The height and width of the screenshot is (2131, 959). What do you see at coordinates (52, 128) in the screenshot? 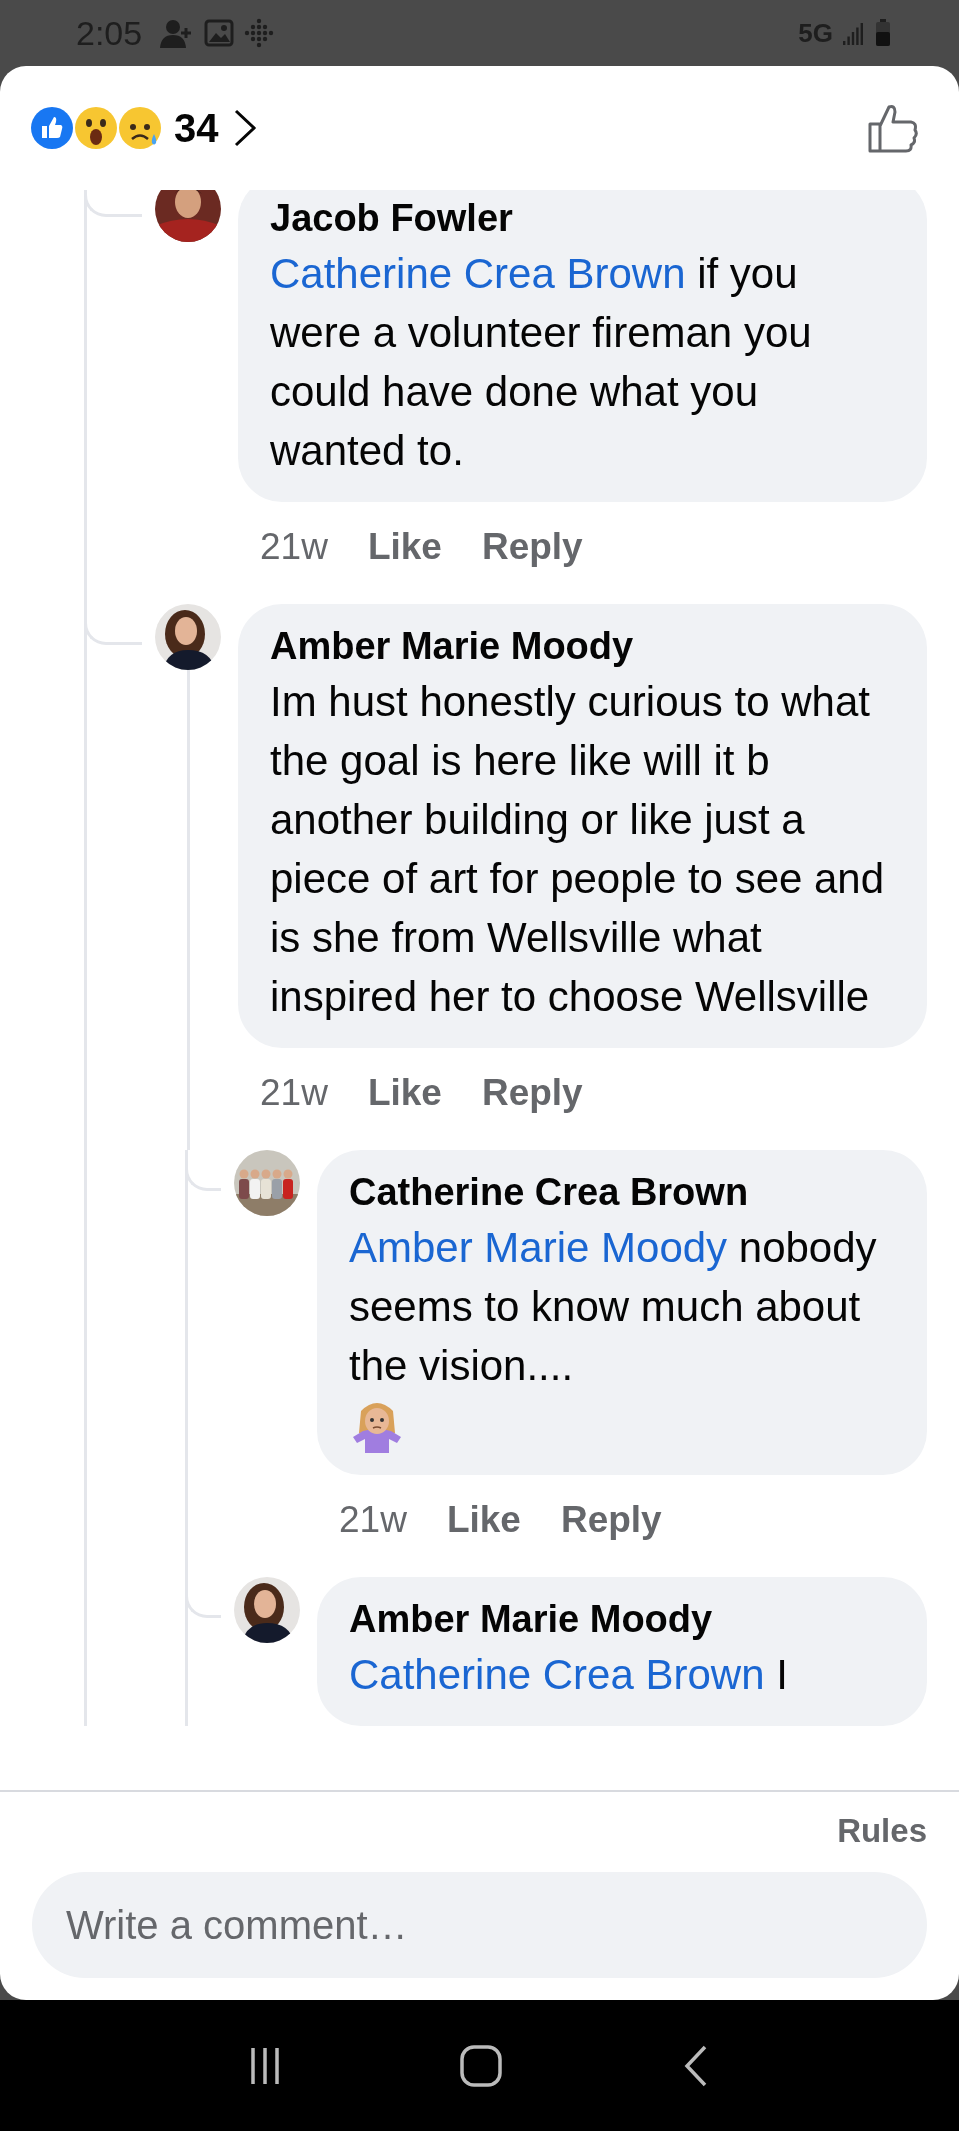
I see `like-icon` at bounding box center [52, 128].